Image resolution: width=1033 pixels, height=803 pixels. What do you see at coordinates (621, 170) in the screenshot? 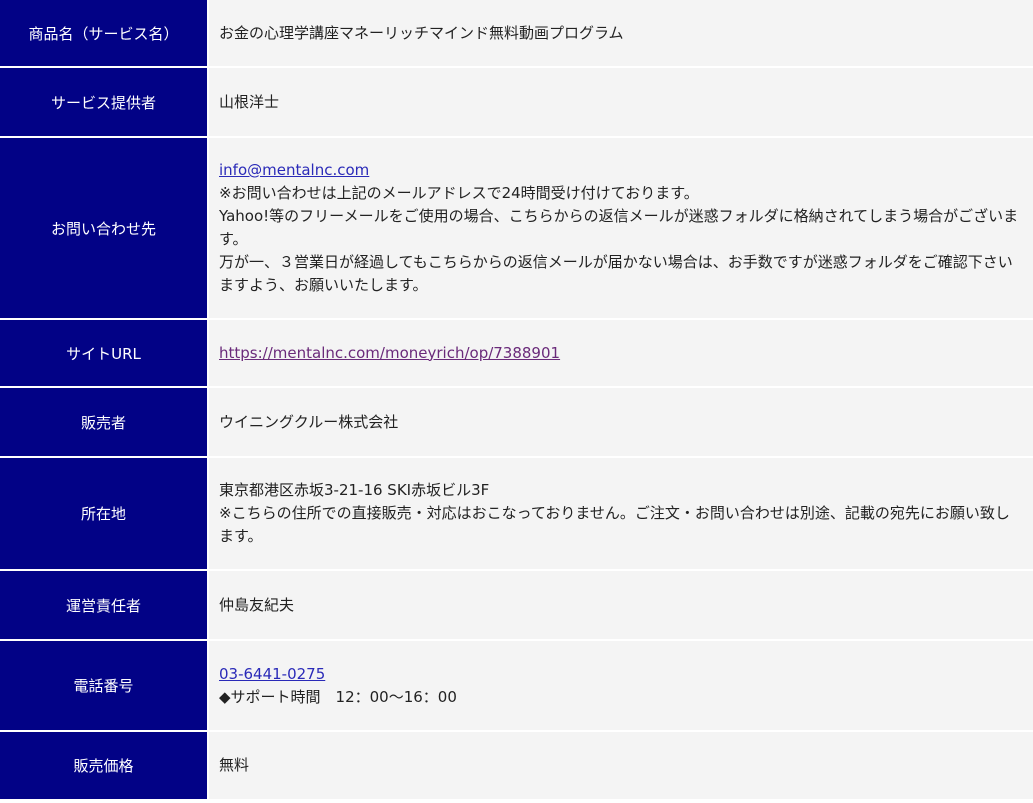
I see `contact-email-link: info@mentalnc.com` at bounding box center [621, 170].